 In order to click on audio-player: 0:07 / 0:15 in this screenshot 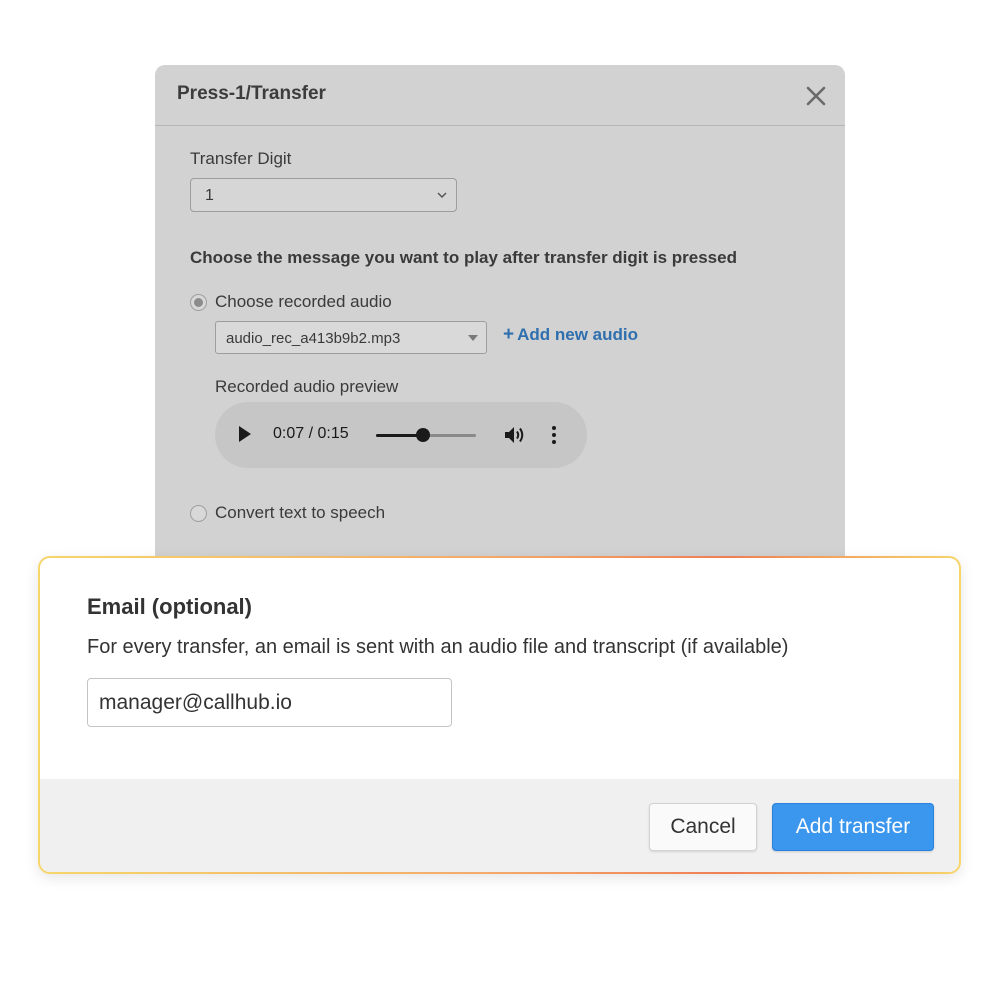, I will do `click(401, 435)`.